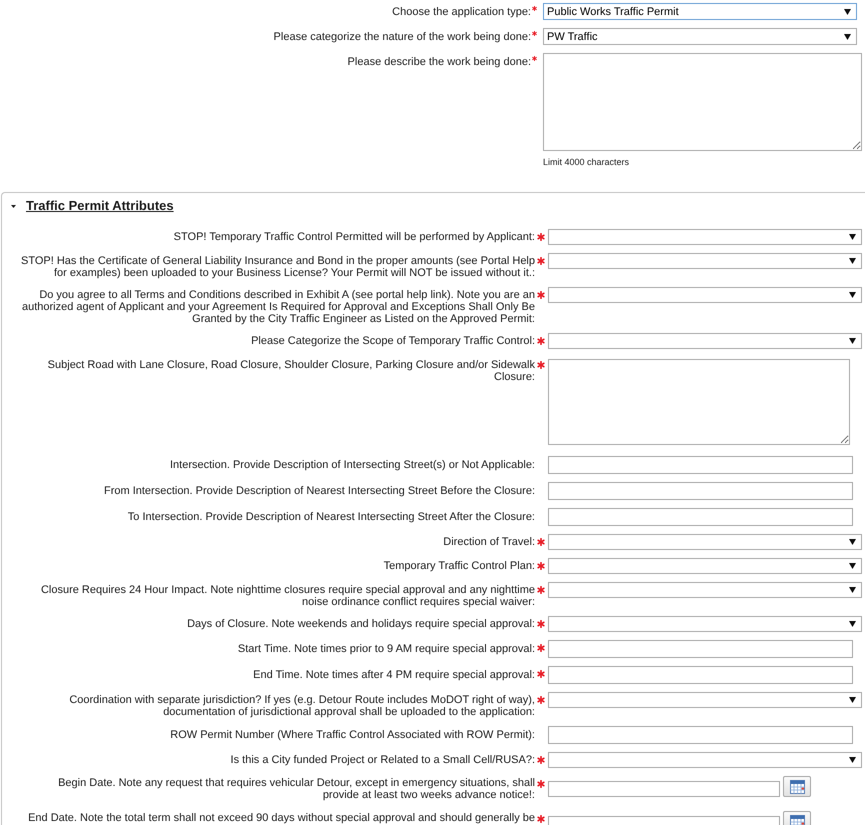  What do you see at coordinates (459, 565) in the screenshot?
I see `field-label: Temporary Traffic Control Plan:` at bounding box center [459, 565].